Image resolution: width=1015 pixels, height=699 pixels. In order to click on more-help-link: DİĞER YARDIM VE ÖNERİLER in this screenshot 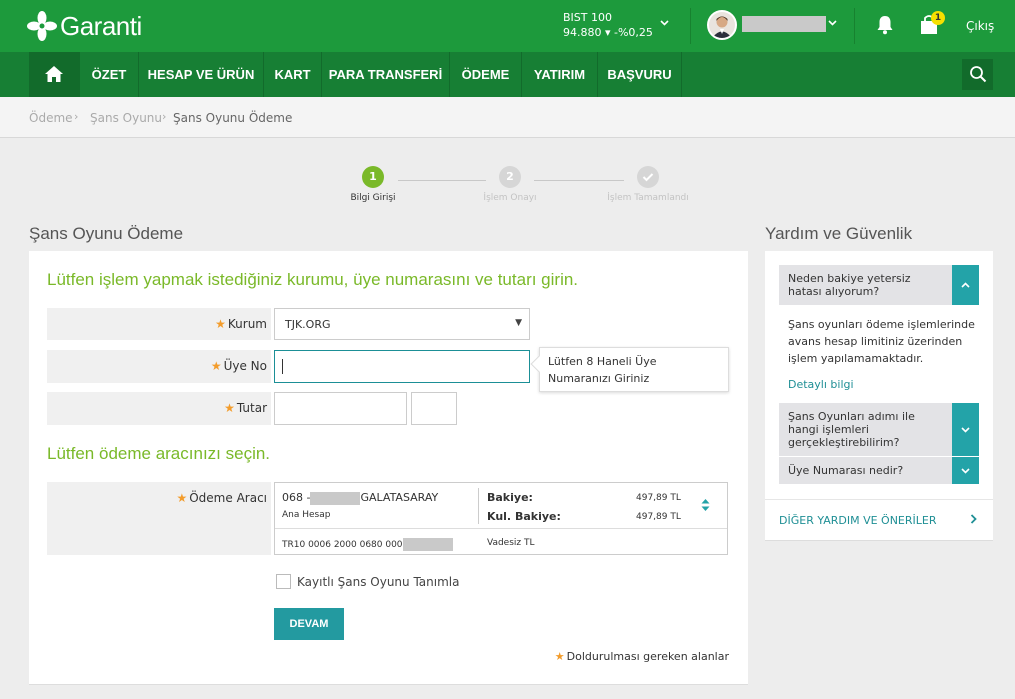, I will do `click(879, 520)`.